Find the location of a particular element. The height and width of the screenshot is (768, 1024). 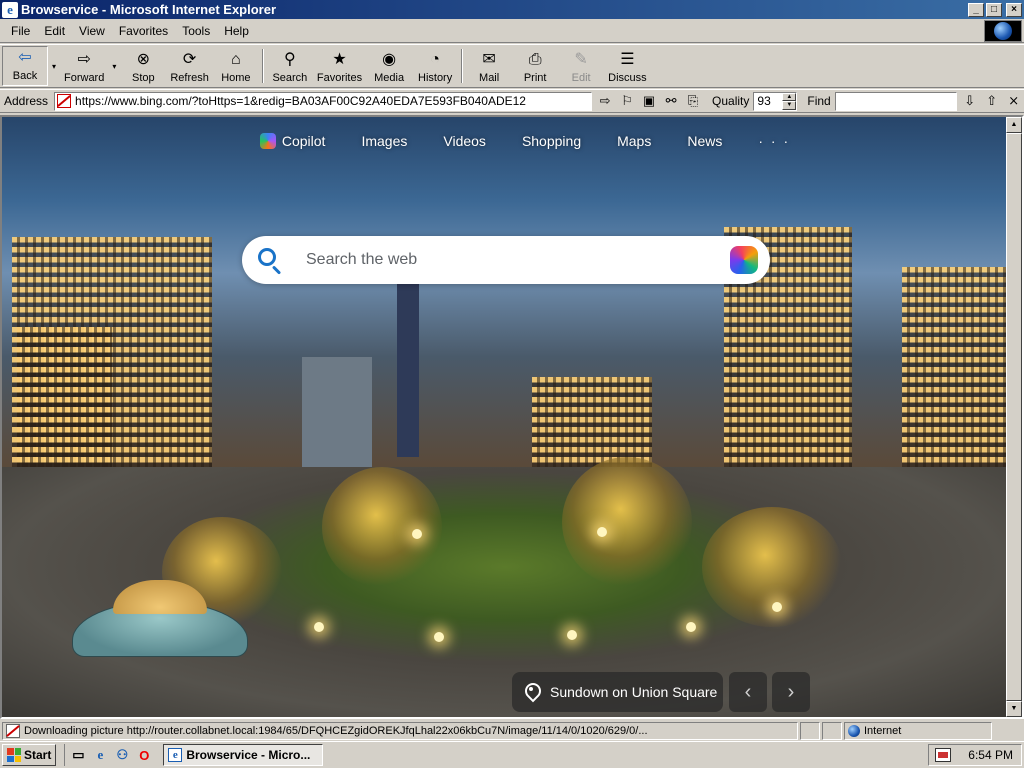

quality-stepper: 93 ▲ ▼ is located at coordinates (775, 101).